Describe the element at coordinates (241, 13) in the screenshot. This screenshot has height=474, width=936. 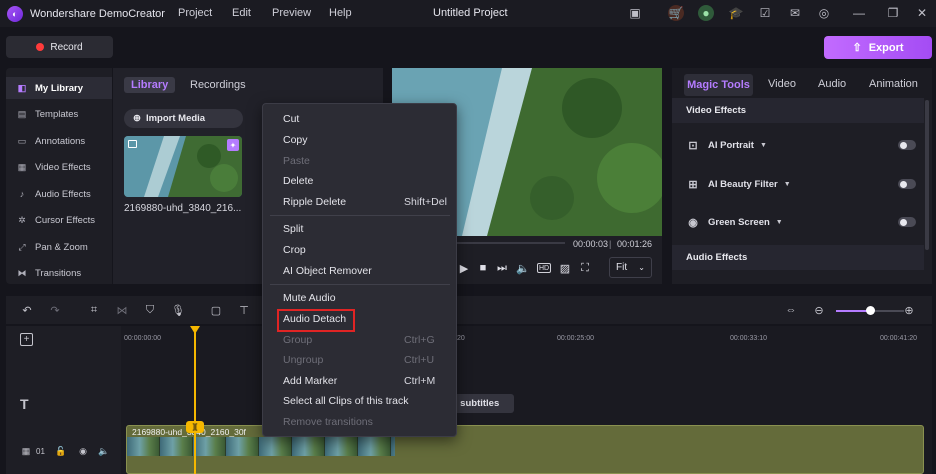
I see `menu-edit: Edit` at that location.